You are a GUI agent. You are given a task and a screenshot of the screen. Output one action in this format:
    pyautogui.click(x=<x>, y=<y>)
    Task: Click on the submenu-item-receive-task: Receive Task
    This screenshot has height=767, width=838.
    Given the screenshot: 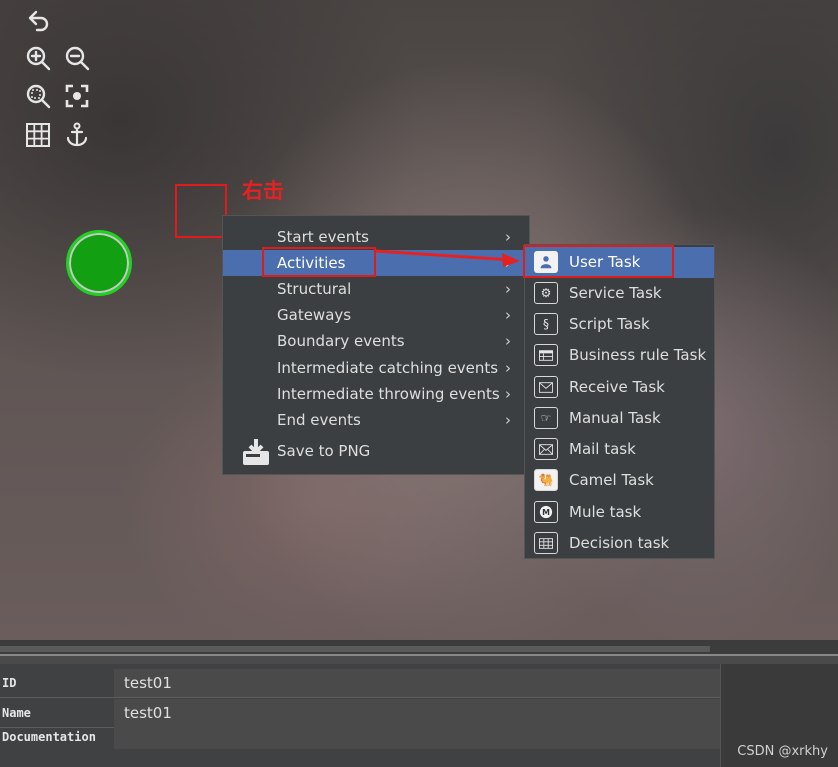 What is the action you would take?
    pyautogui.click(x=619, y=387)
    